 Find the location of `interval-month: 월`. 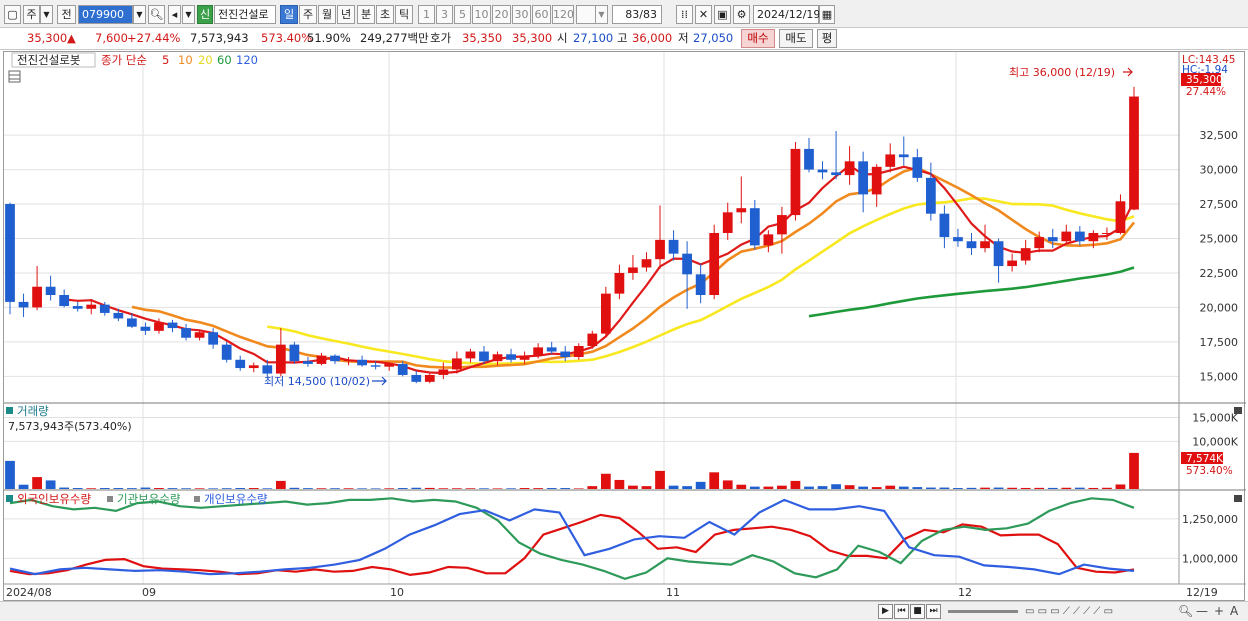

interval-month: 월 is located at coordinates (327, 14).